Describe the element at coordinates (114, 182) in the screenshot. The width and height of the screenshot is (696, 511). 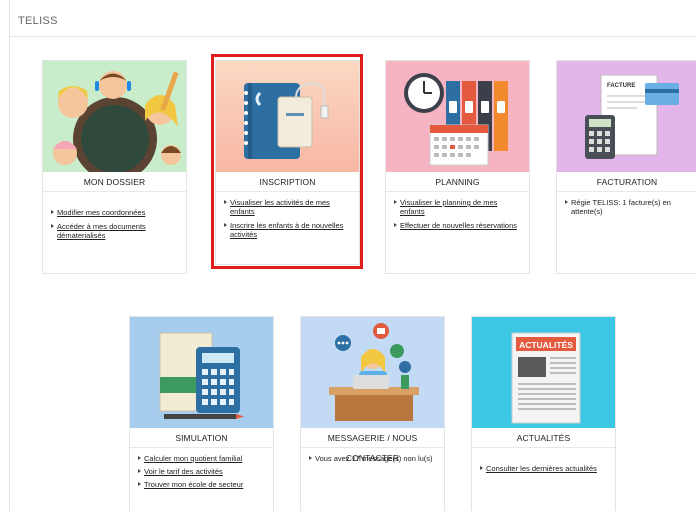
I see `card-title: MON DOSSIER` at that location.